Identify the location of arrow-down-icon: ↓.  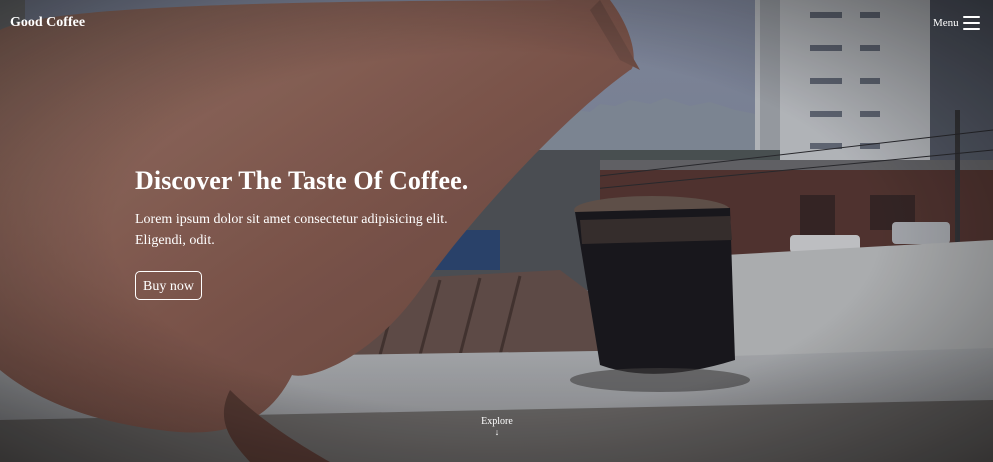
(497, 432).